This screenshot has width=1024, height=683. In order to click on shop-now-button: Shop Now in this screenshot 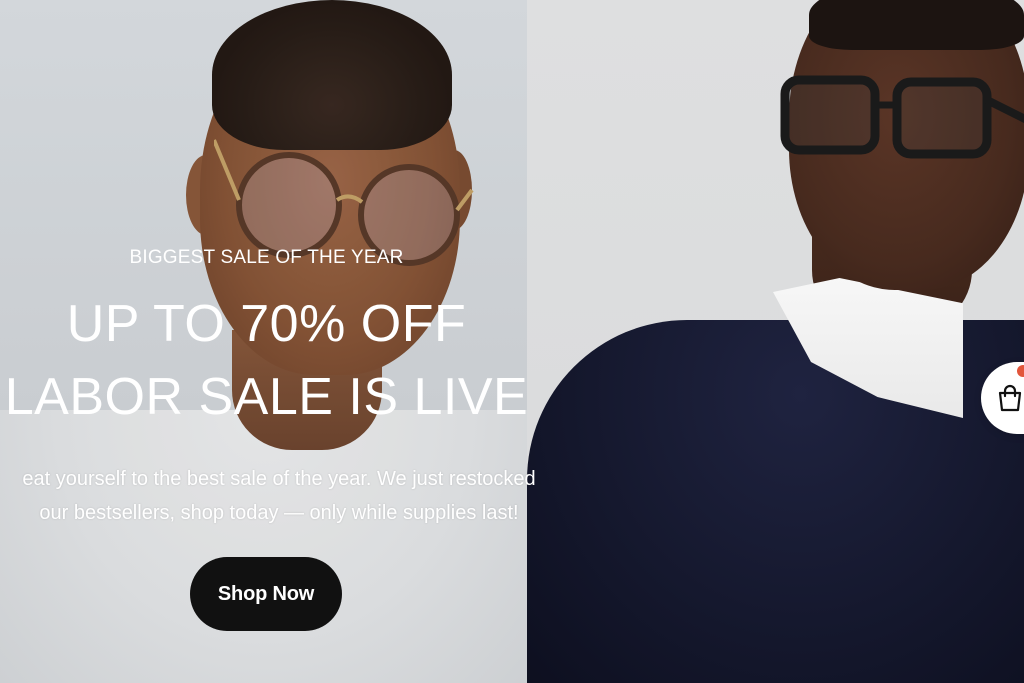, I will do `click(266, 594)`.